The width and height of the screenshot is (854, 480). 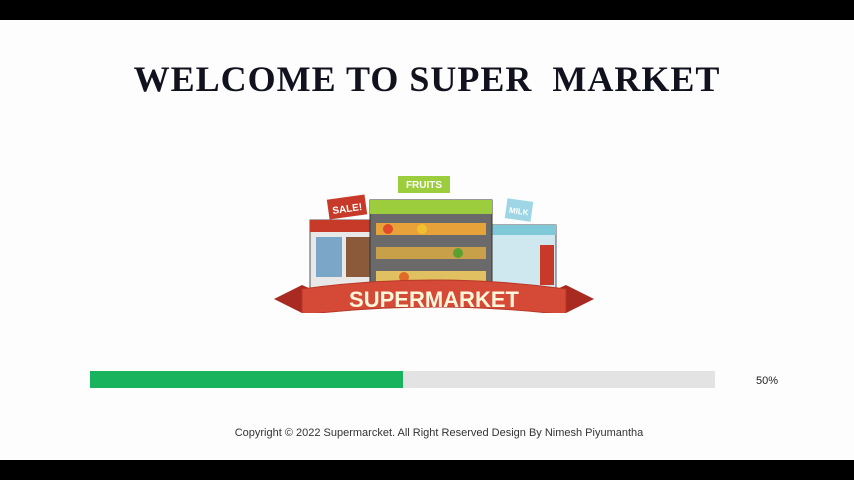 I want to click on progress-percent-label: 50%, so click(x=767, y=381).